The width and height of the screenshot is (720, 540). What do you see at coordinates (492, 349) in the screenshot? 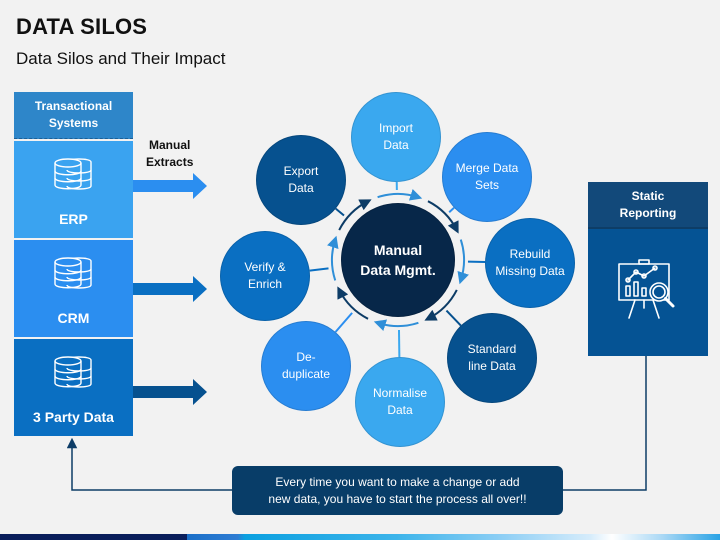
I see `bubble-label-line: Standard` at bounding box center [492, 349].